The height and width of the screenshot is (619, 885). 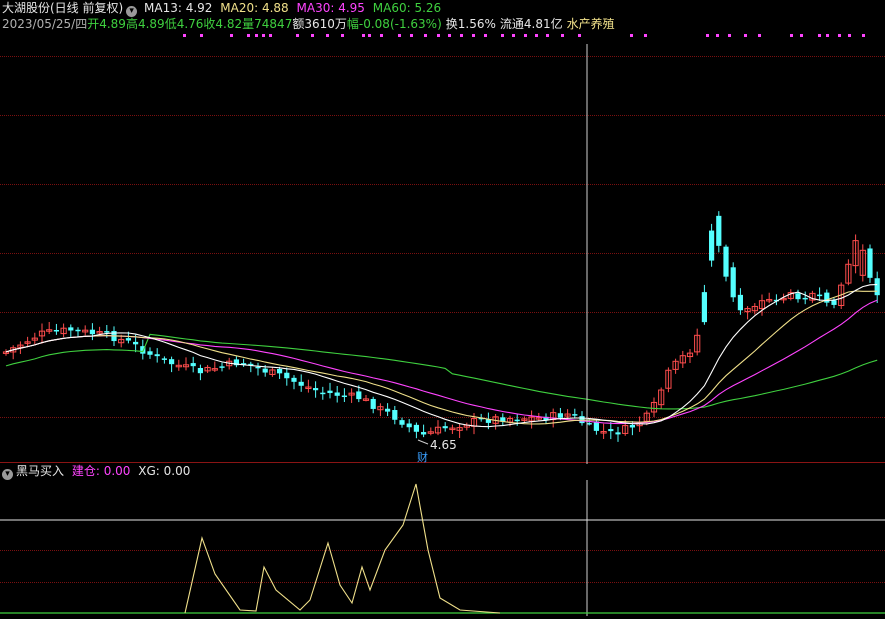 What do you see at coordinates (441, 371) in the screenshot?
I see `ma60-line` at bounding box center [441, 371].